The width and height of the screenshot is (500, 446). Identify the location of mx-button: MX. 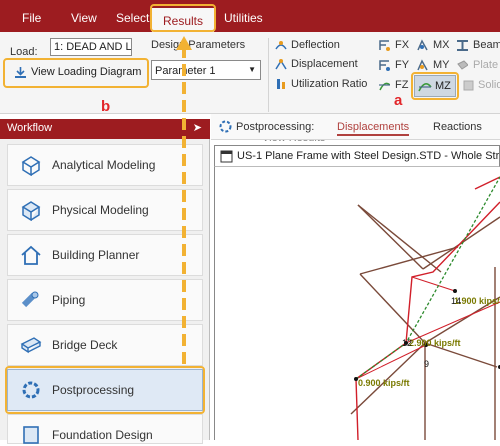
(441, 45).